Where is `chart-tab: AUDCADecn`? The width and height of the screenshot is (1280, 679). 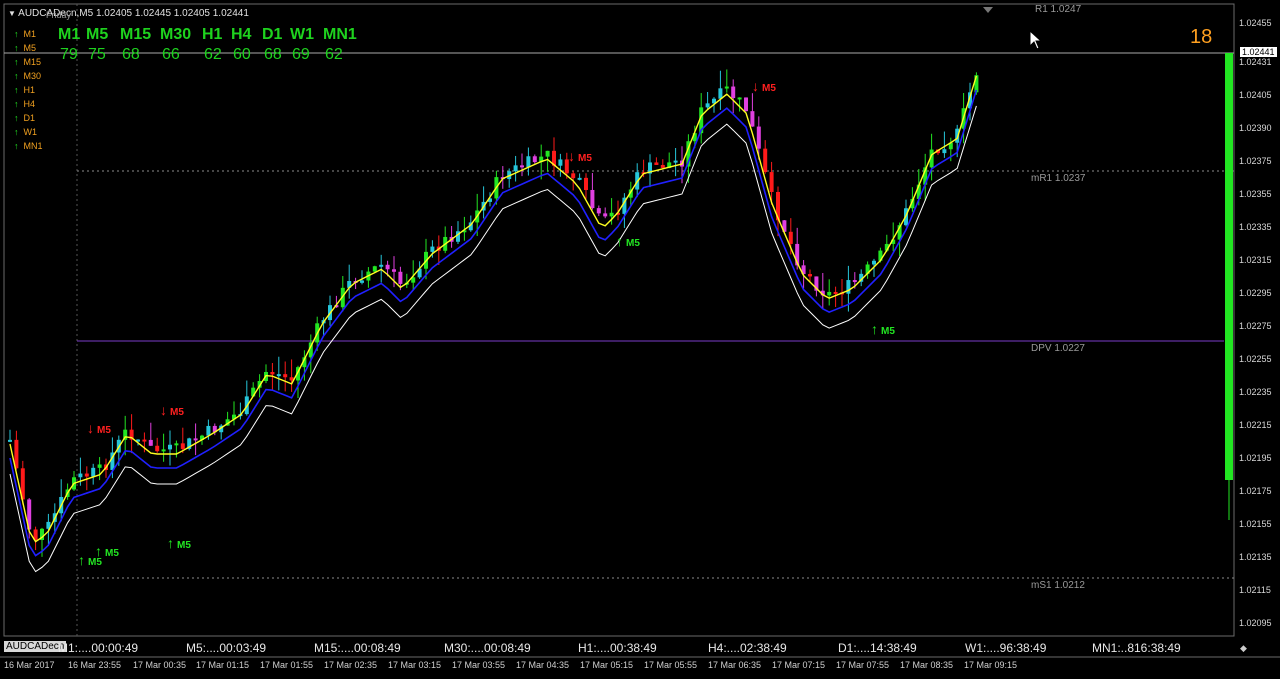
chart-tab: AUDCADecn is located at coordinates (35, 646).